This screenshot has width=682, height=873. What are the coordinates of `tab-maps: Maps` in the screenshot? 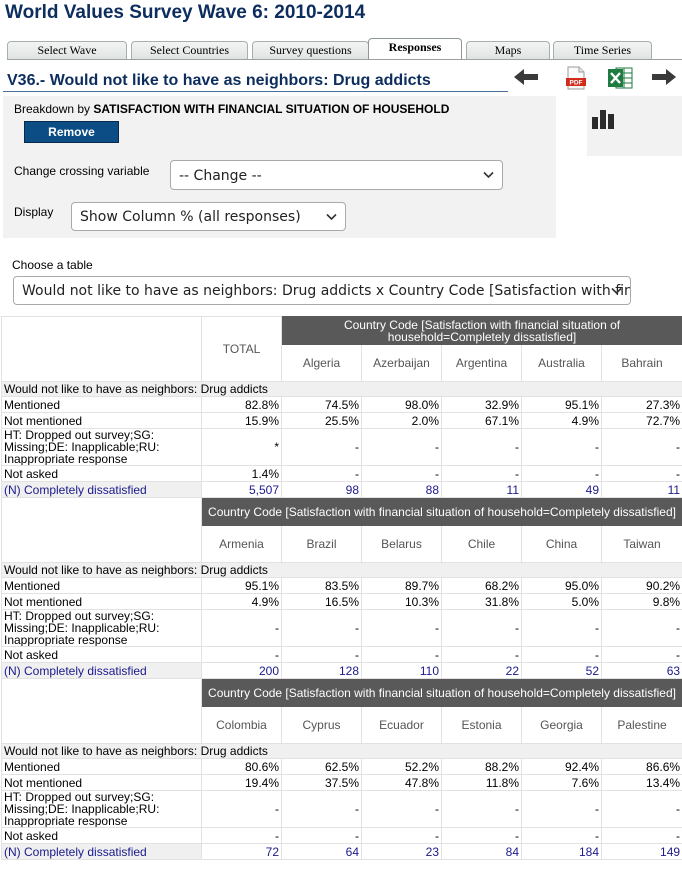 It's located at (508, 50).